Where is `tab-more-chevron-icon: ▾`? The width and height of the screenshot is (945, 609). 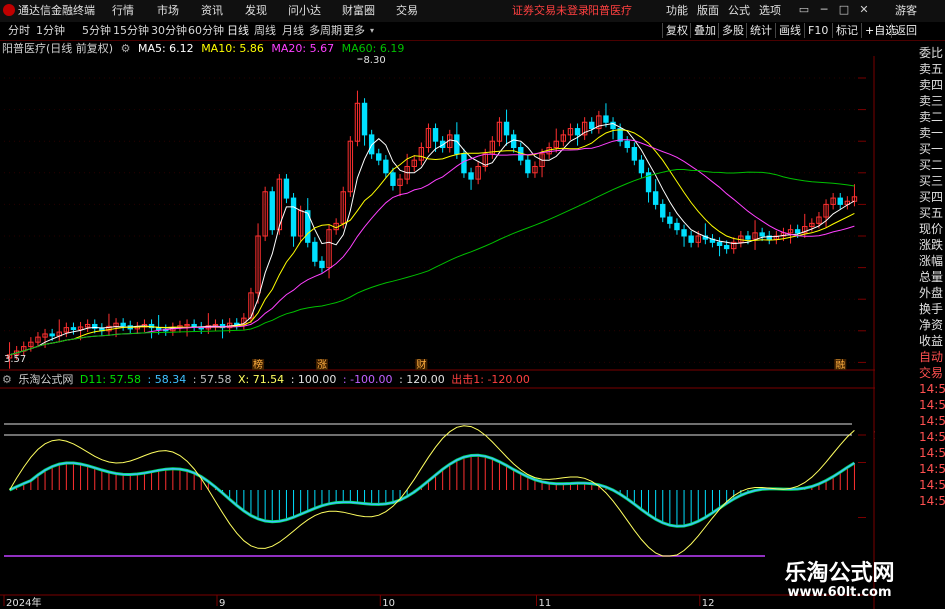 tab-more-chevron-icon: ▾ is located at coordinates (372, 31).